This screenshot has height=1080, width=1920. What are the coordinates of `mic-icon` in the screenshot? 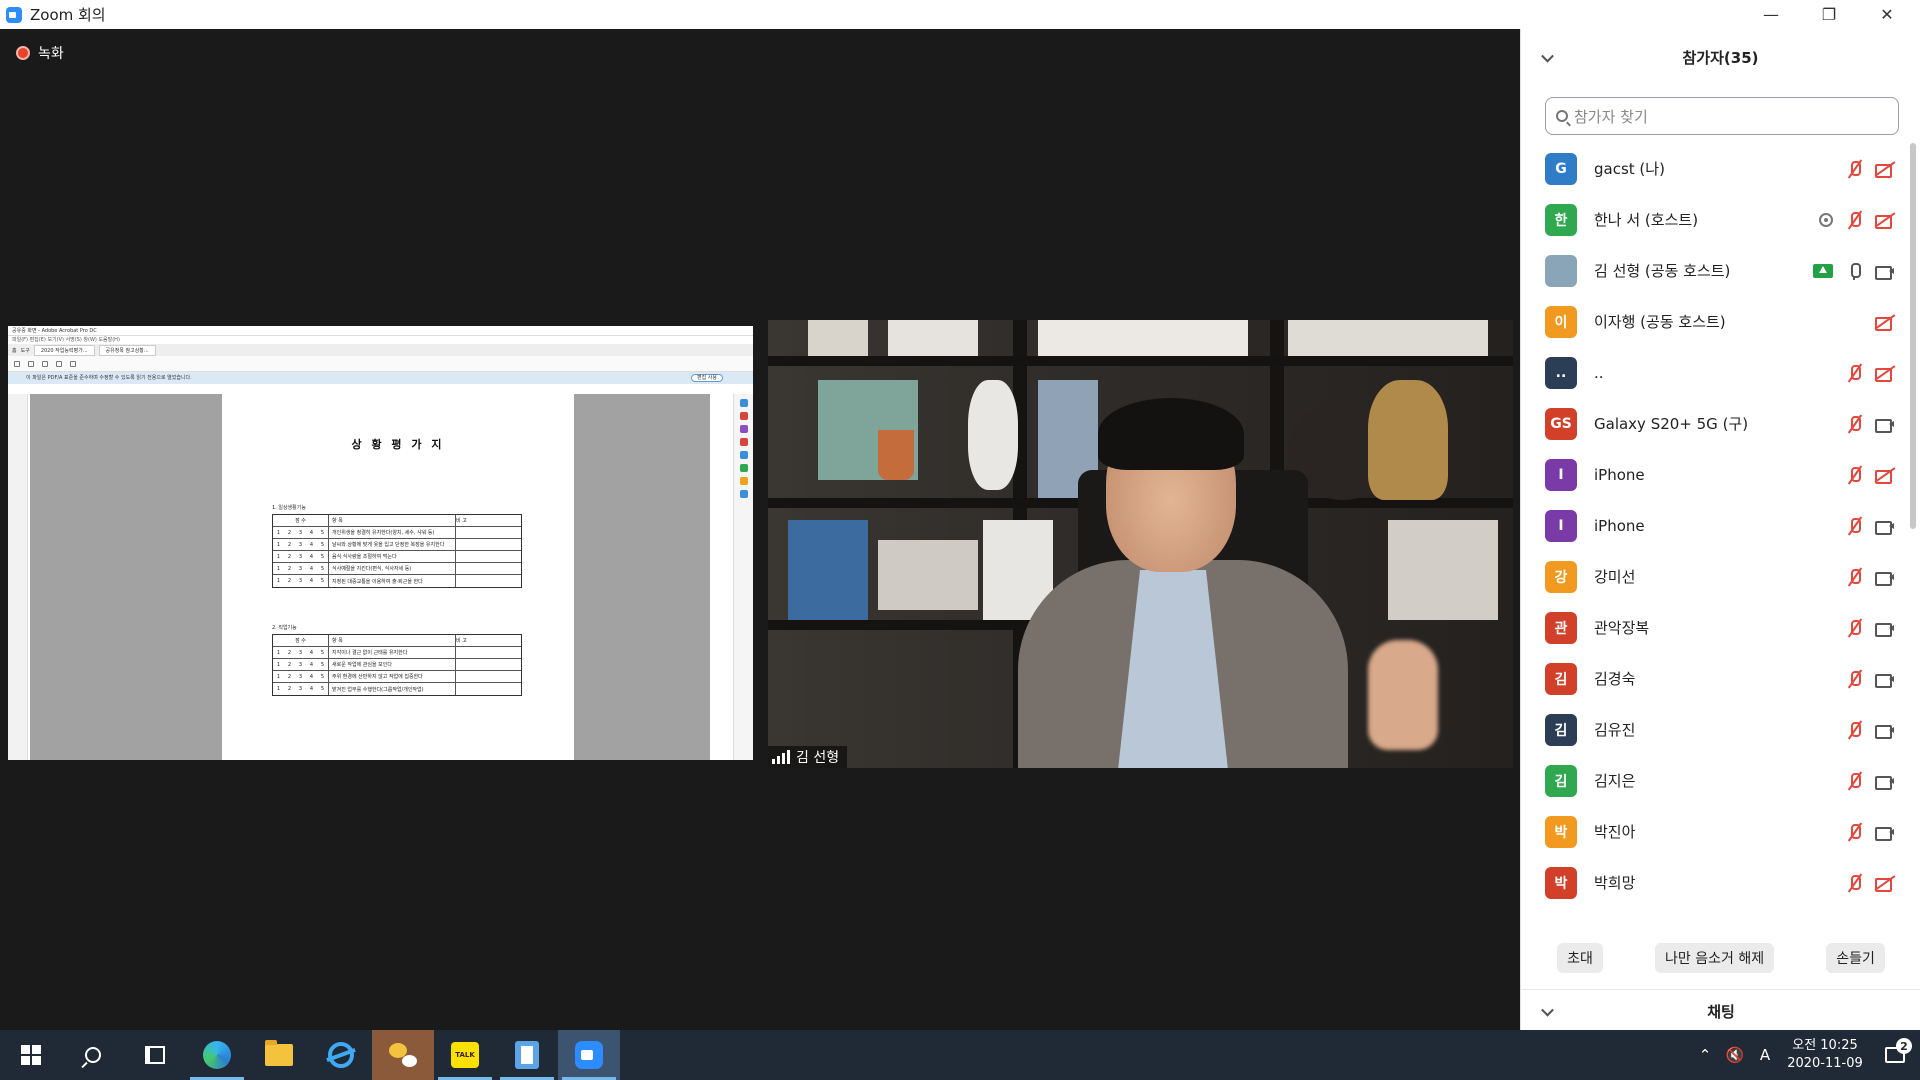 It's located at (1854, 271).